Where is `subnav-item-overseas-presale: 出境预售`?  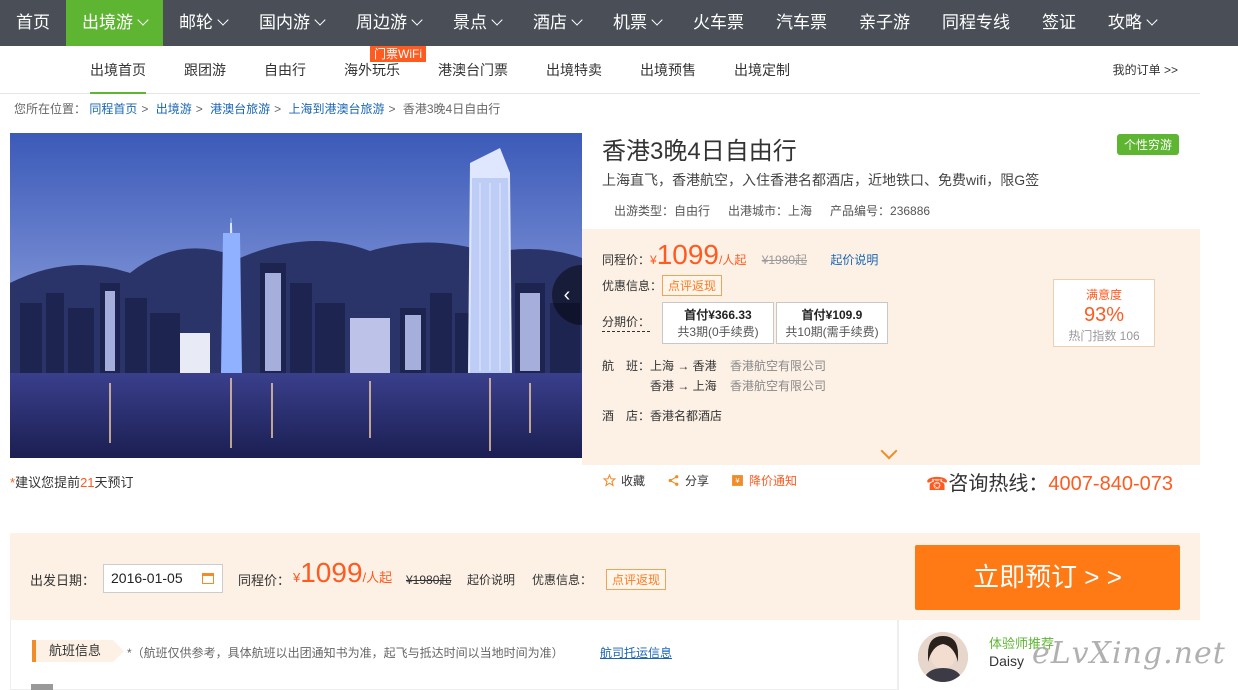 subnav-item-overseas-presale: 出境预售 is located at coordinates (668, 70).